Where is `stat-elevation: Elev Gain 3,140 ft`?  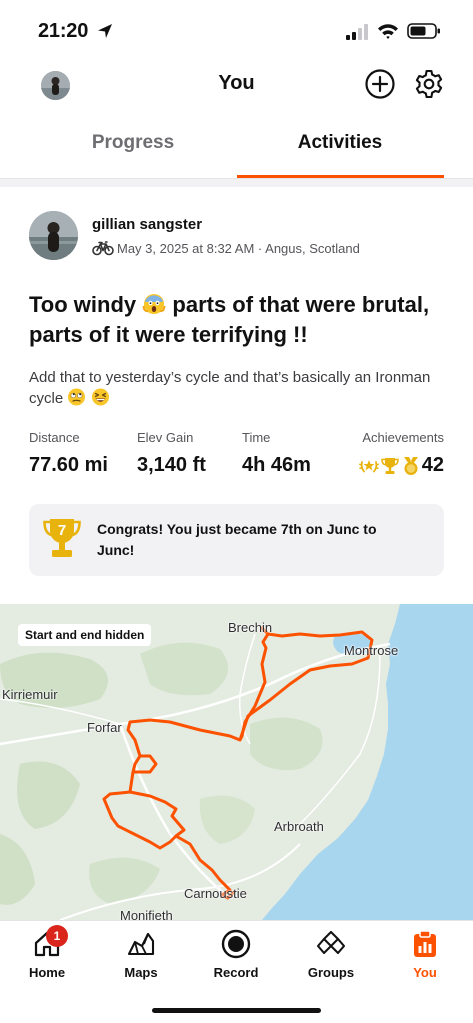
stat-elevation: Elev Gain 3,140 ft is located at coordinates (171, 453).